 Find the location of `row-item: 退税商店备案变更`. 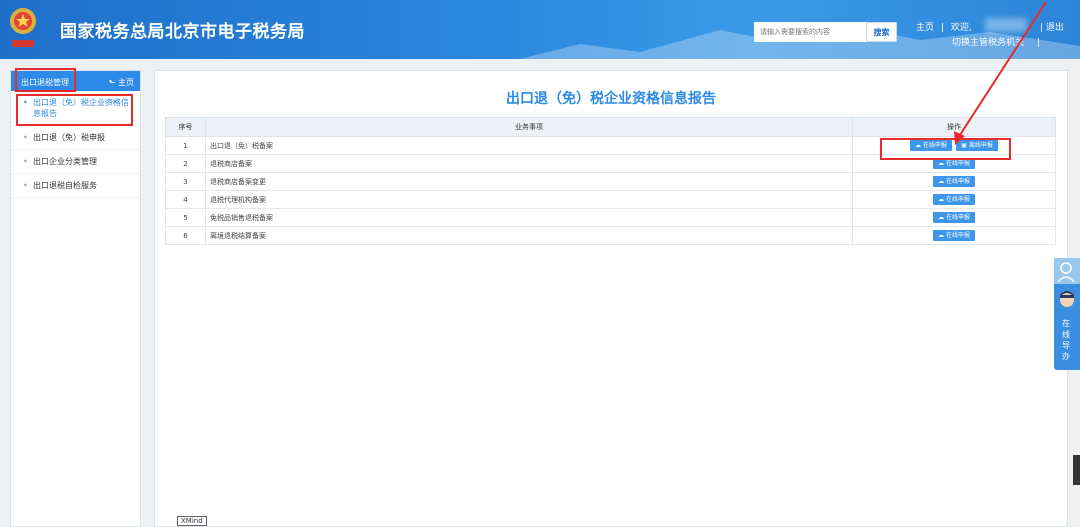

row-item: 退税商店备案变更 is located at coordinates (529, 181).